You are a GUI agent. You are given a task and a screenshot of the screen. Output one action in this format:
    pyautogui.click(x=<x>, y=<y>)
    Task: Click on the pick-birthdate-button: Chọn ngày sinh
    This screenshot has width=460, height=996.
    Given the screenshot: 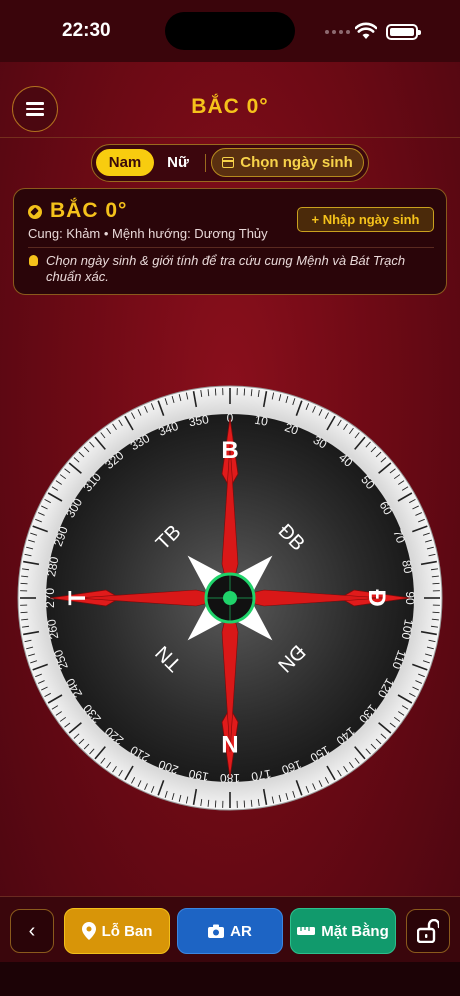 What is the action you would take?
    pyautogui.click(x=287, y=162)
    